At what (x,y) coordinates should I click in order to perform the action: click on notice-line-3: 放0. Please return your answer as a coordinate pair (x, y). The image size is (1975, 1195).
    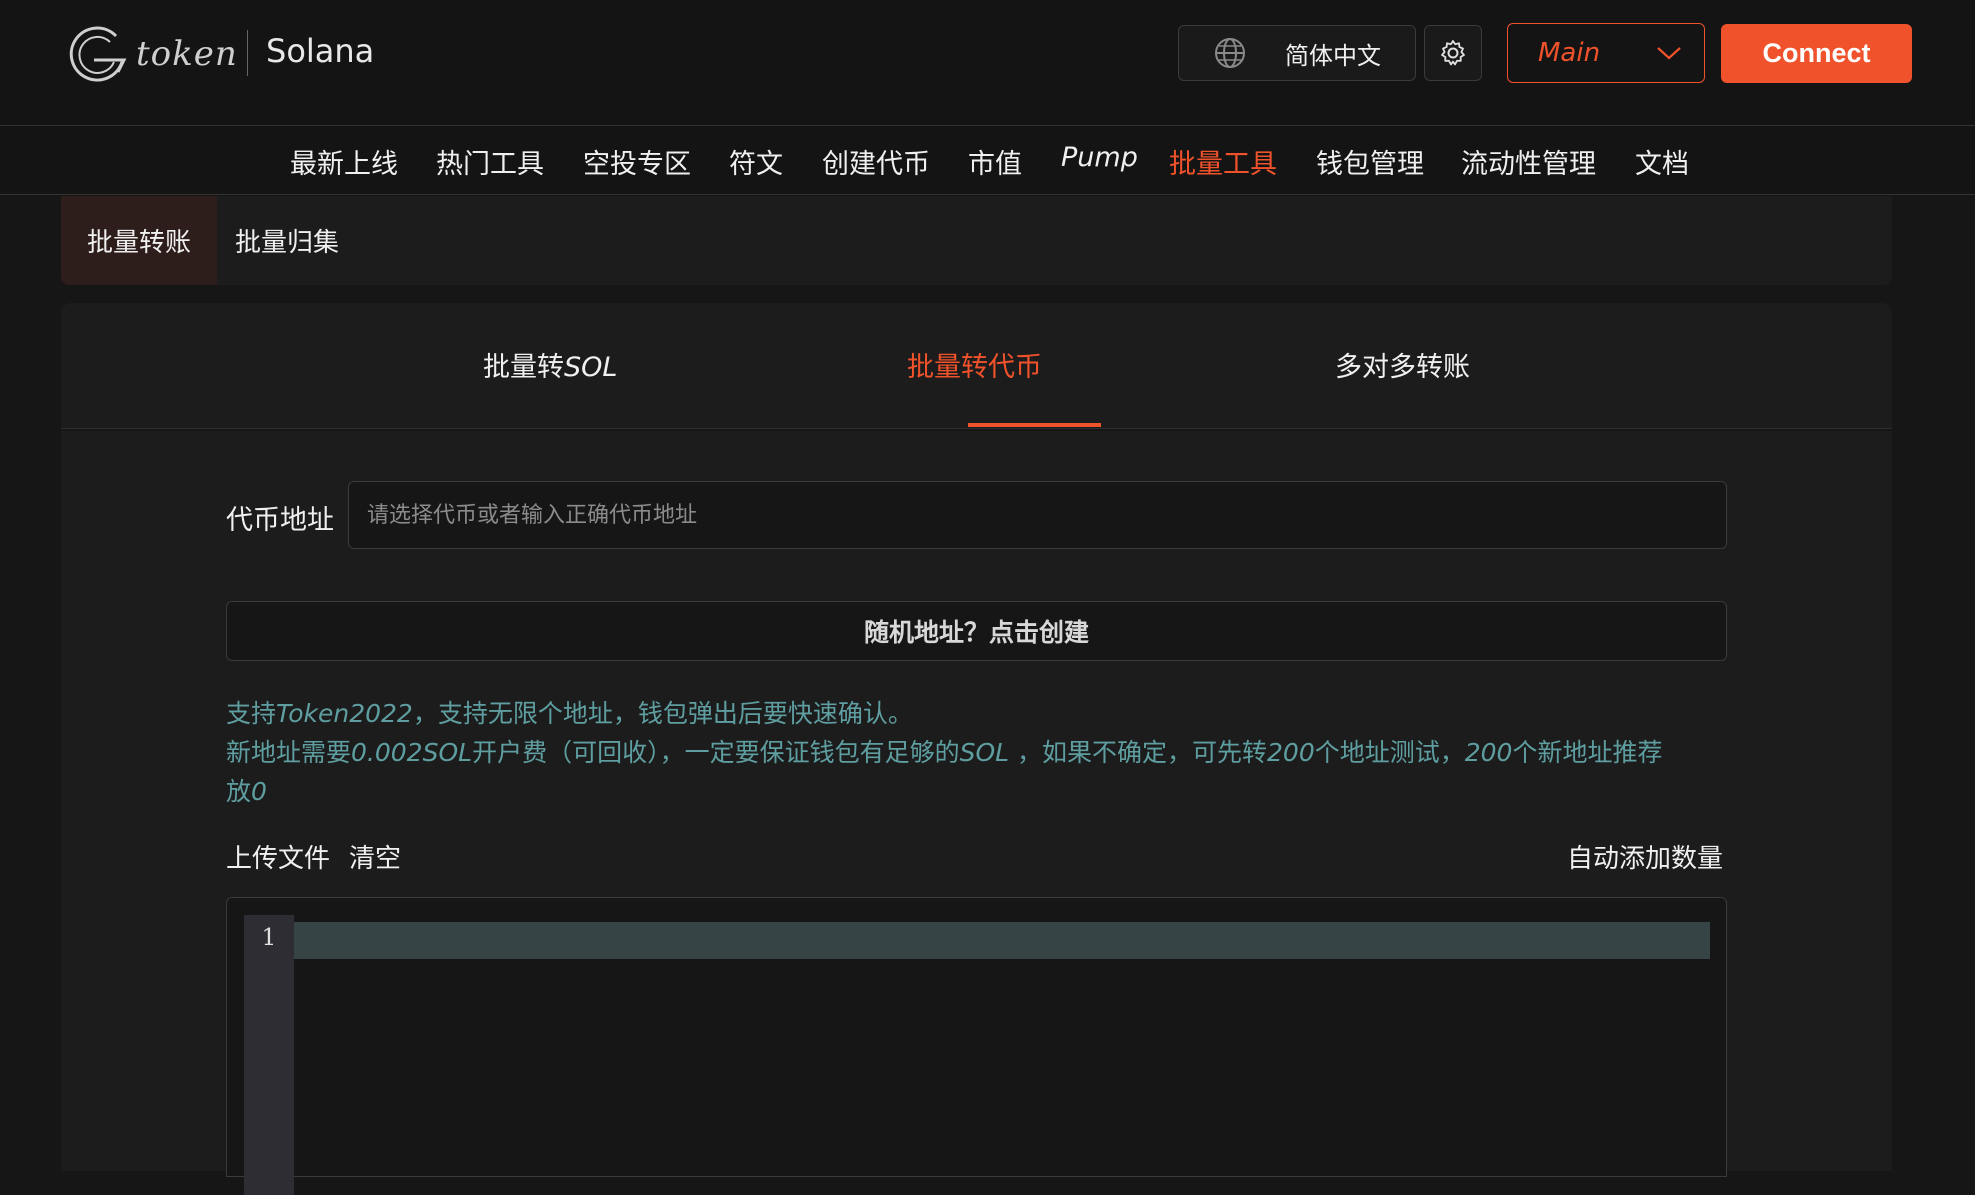
    Looking at the image, I should click on (976, 791).